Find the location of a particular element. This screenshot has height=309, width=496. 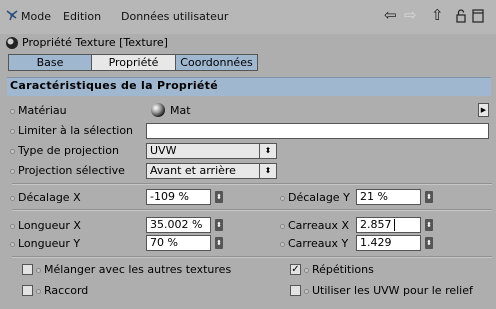

type-projection-label: Type de projection is located at coordinates (64, 151).